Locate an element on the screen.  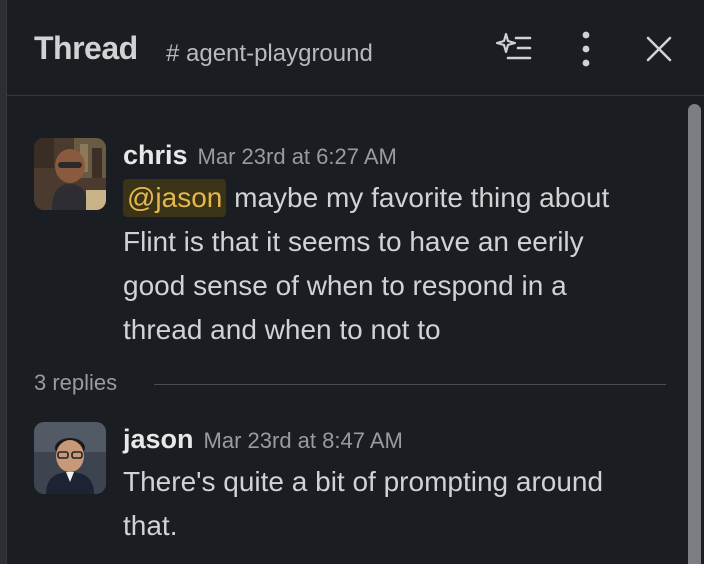
author-name: chris is located at coordinates (155, 155).